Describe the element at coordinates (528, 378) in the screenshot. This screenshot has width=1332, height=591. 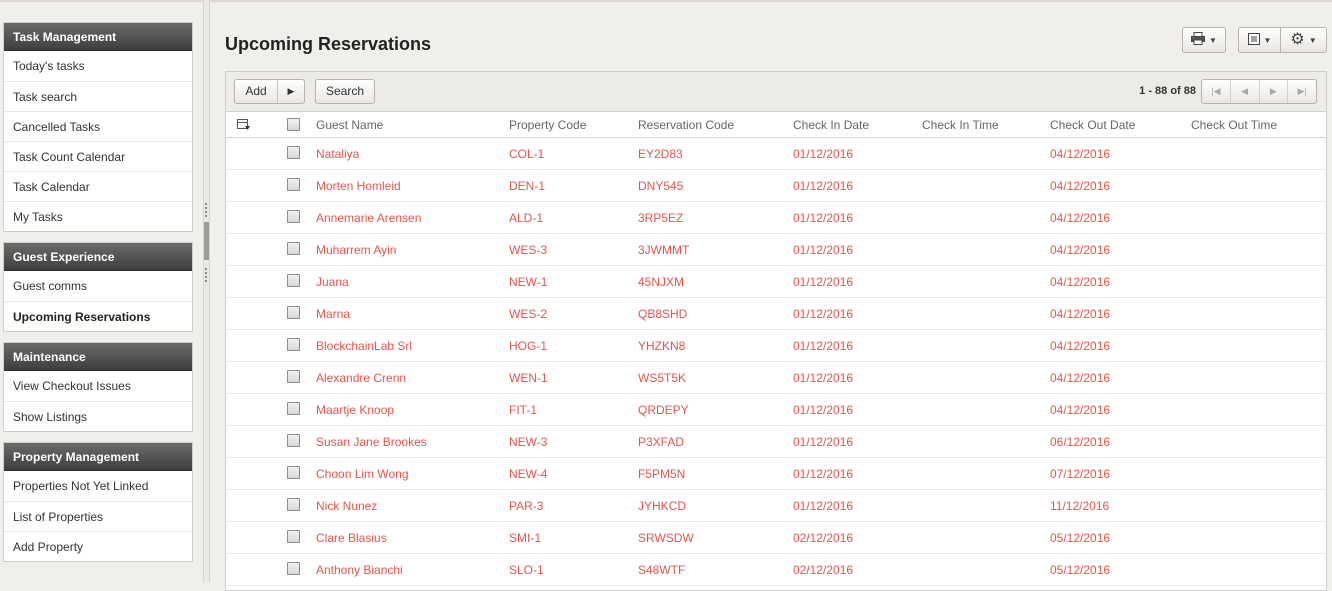
I see `property-code-cell: WEN-1` at that location.